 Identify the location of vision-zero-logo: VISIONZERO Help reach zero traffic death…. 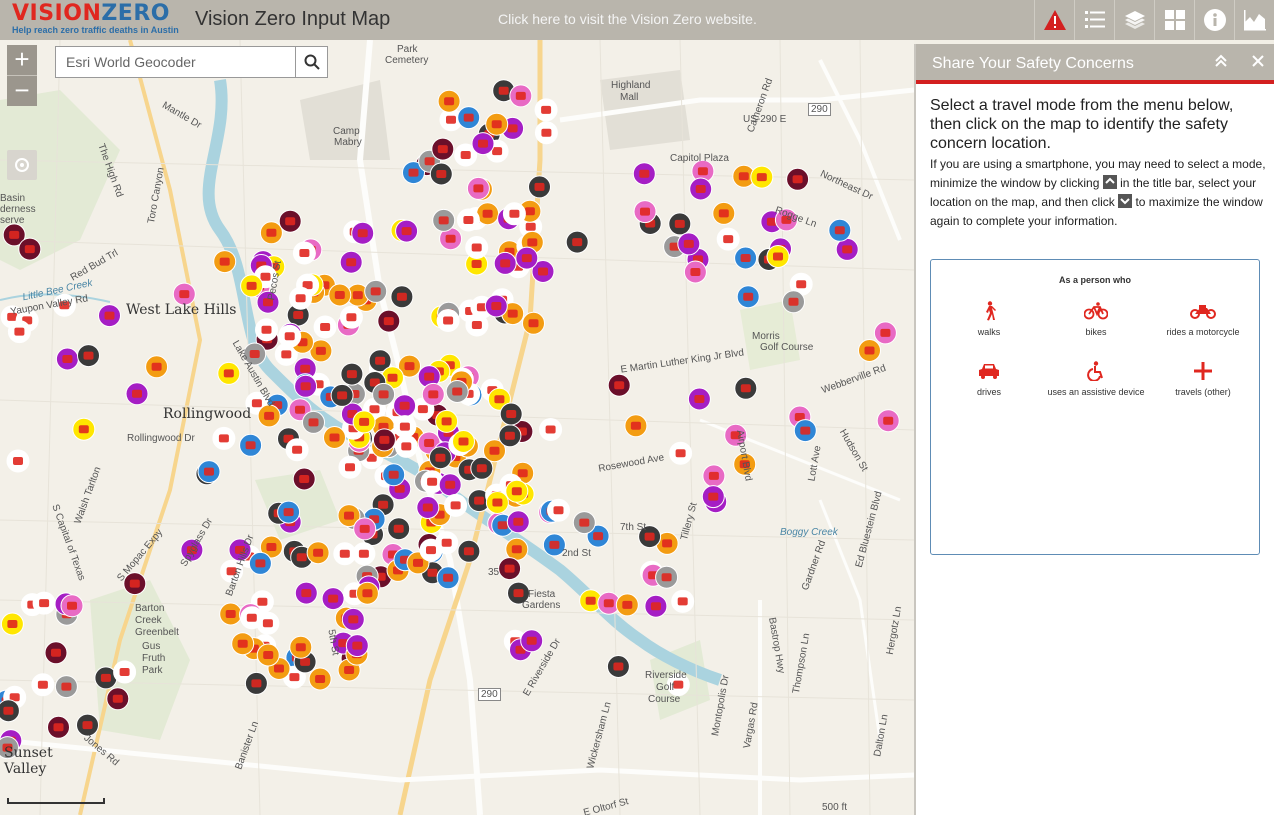
(98, 20).